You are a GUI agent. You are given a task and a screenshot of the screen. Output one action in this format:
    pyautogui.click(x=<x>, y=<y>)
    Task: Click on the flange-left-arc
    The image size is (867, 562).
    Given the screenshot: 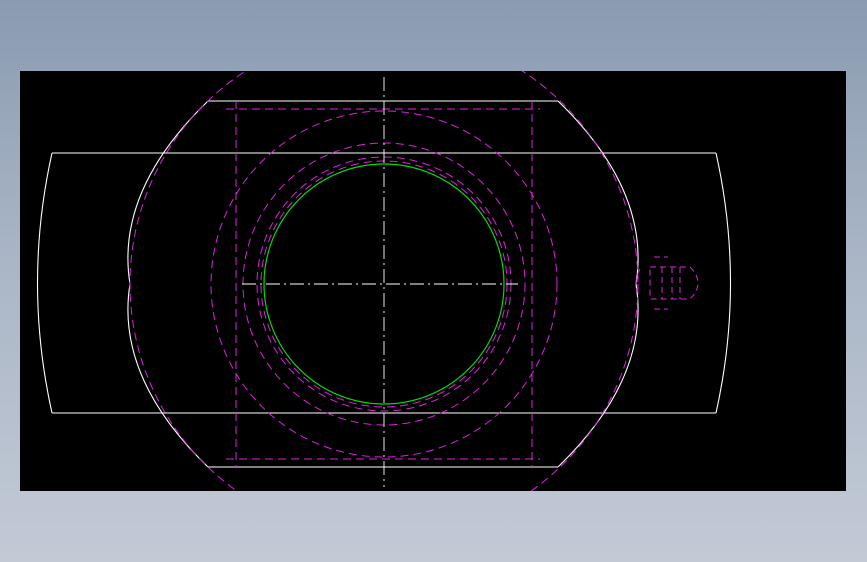 What is the action you would take?
    pyautogui.click(x=45, y=283)
    